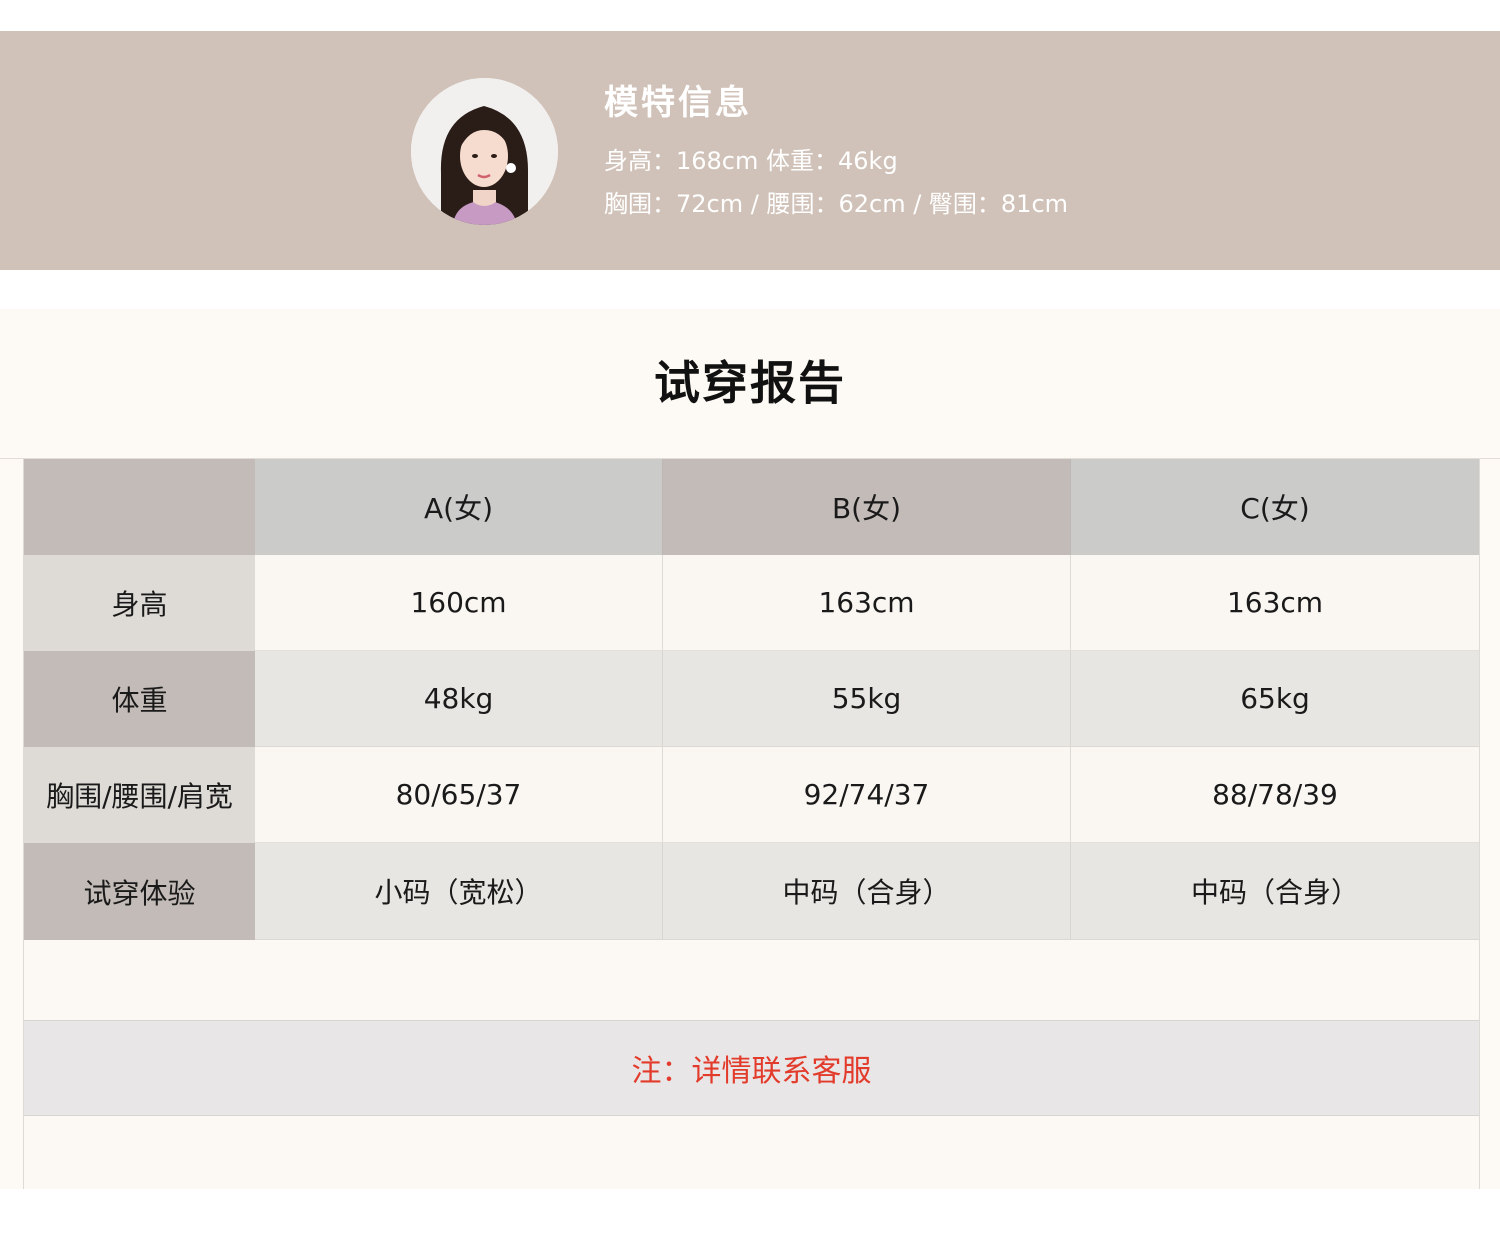  I want to click on table-header-b: B(女), so click(867, 507).